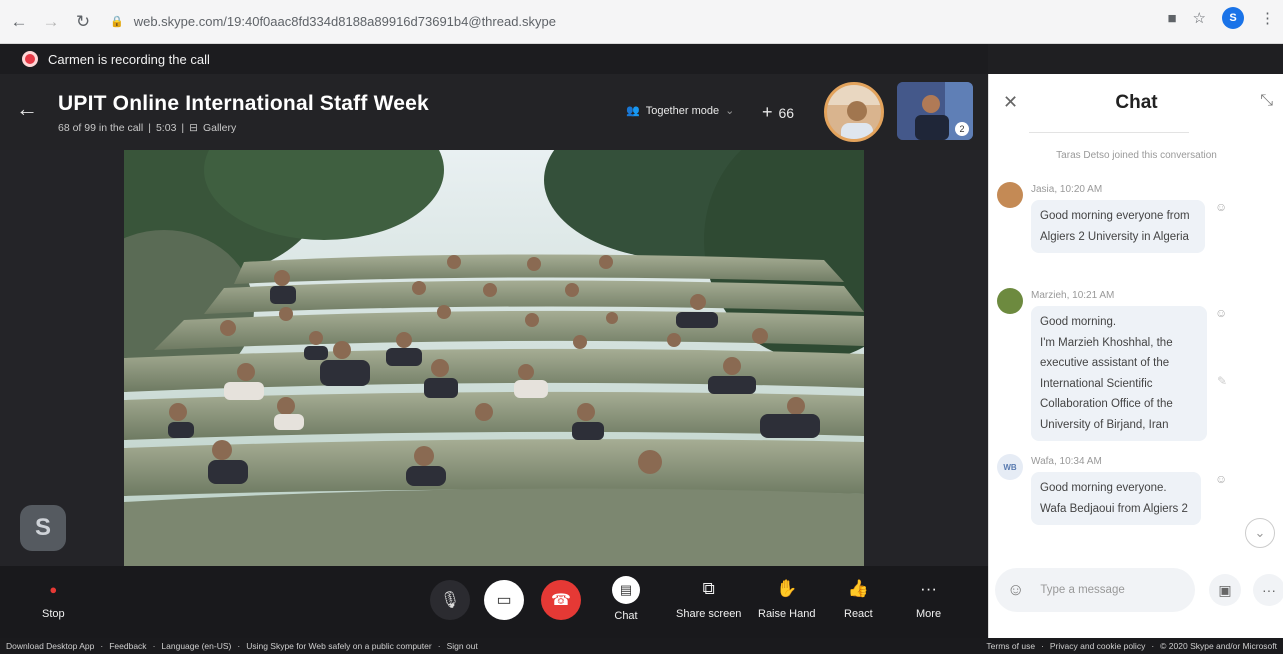 This screenshot has height=654, width=1283. What do you see at coordinates (50, 646) in the screenshot?
I see `footer-link: Download Desktop App` at bounding box center [50, 646].